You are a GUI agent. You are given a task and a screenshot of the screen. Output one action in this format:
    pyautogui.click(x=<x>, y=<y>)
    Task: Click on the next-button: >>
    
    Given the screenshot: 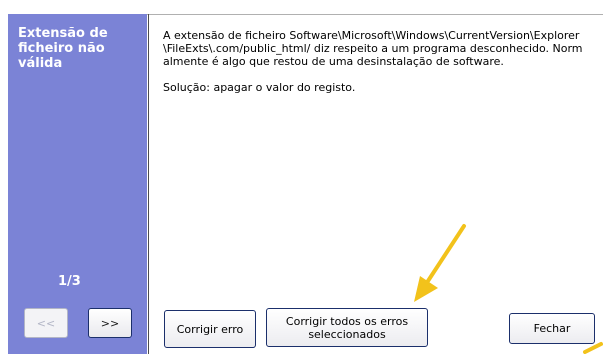 What is the action you would take?
    pyautogui.click(x=110, y=323)
    